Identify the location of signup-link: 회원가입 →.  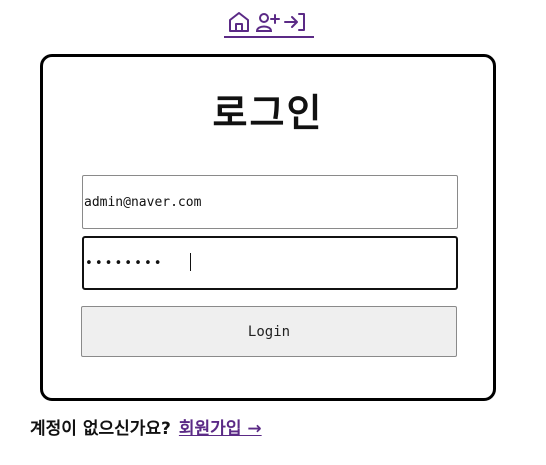
(220, 429).